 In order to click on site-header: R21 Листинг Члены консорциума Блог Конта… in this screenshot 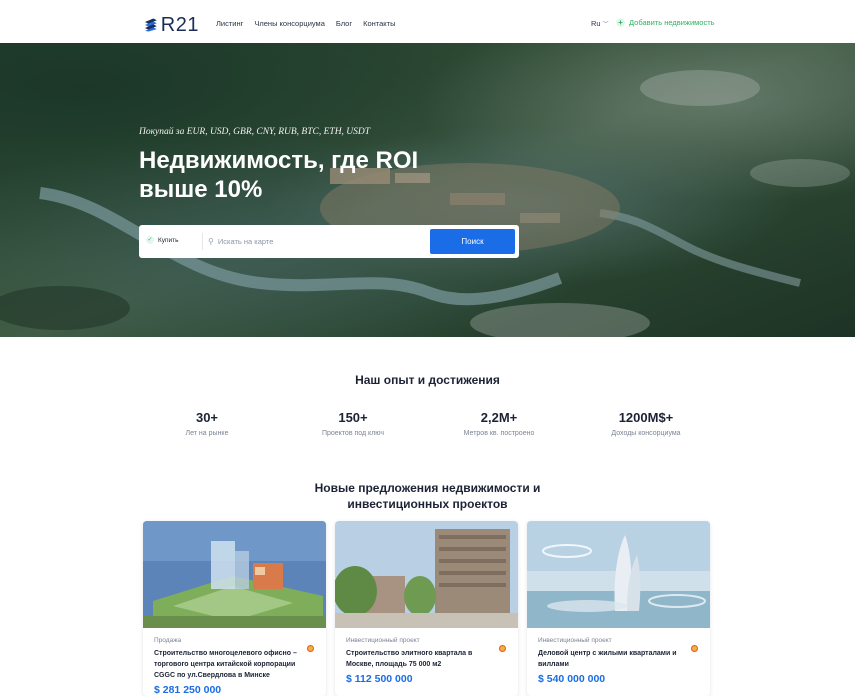, I will do `click(427, 21)`.